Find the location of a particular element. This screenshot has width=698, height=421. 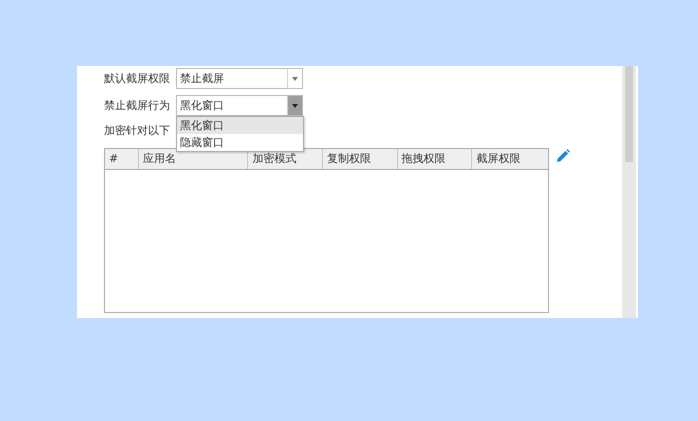

column-header: 应用名 is located at coordinates (193, 159).